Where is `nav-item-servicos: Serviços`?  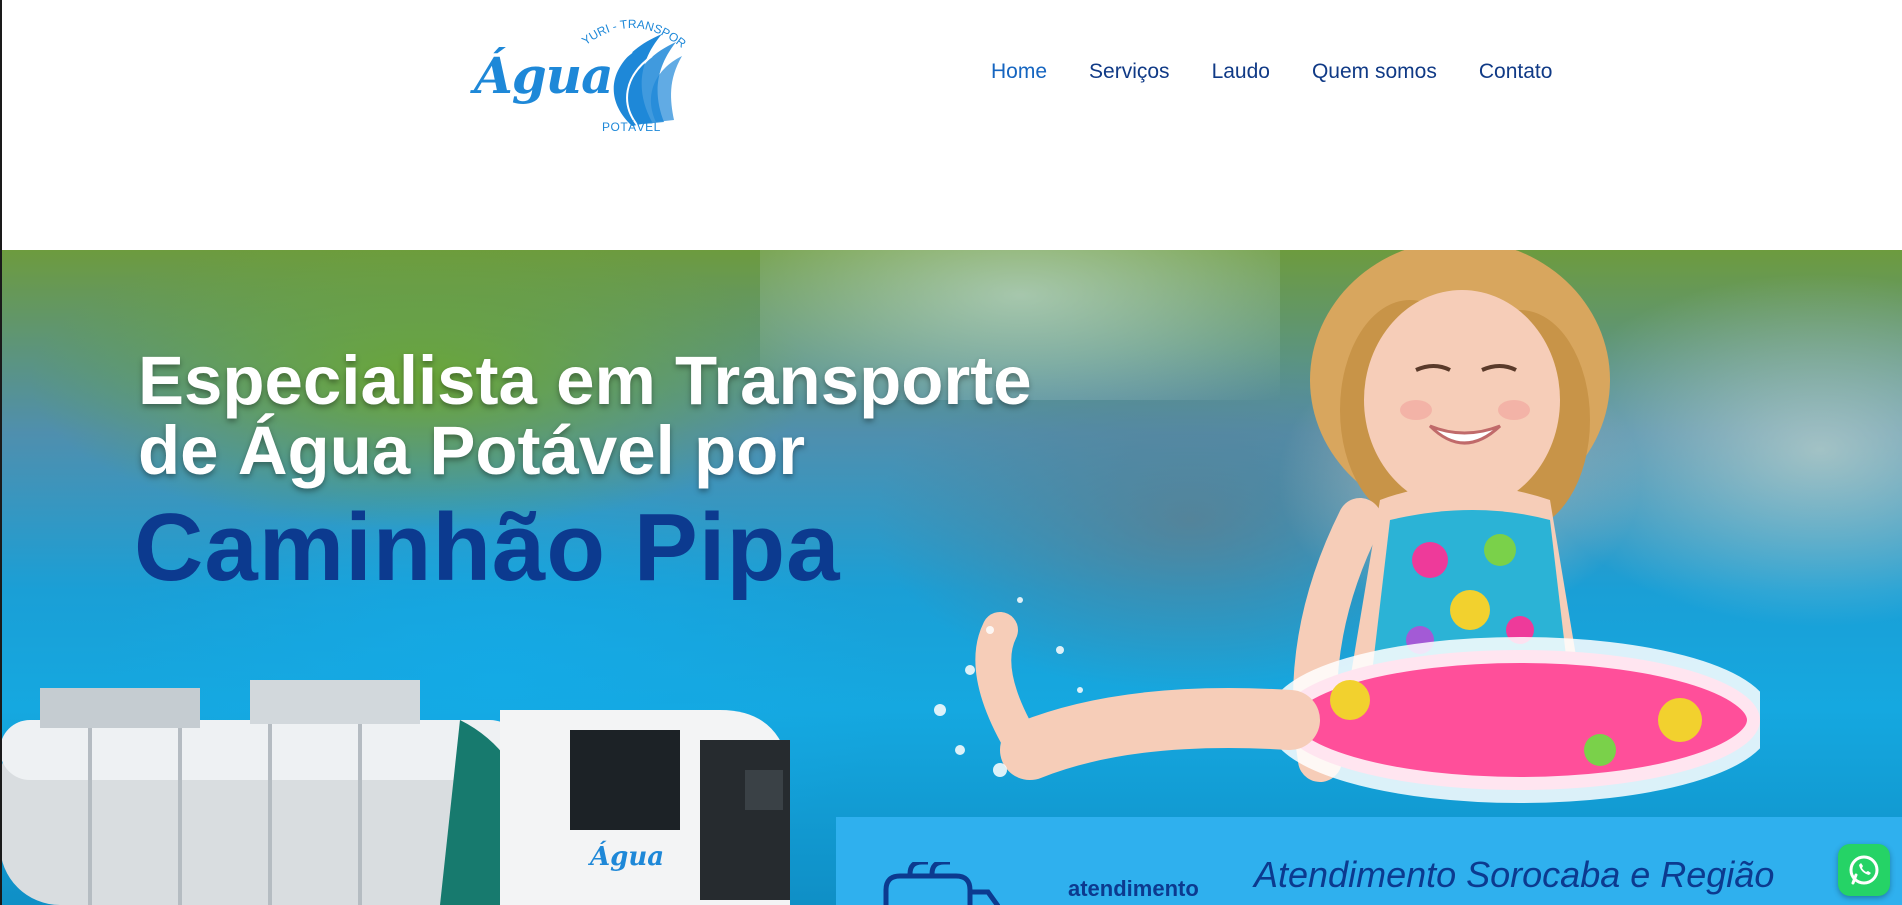 nav-item-servicos: Serviços is located at coordinates (1129, 75).